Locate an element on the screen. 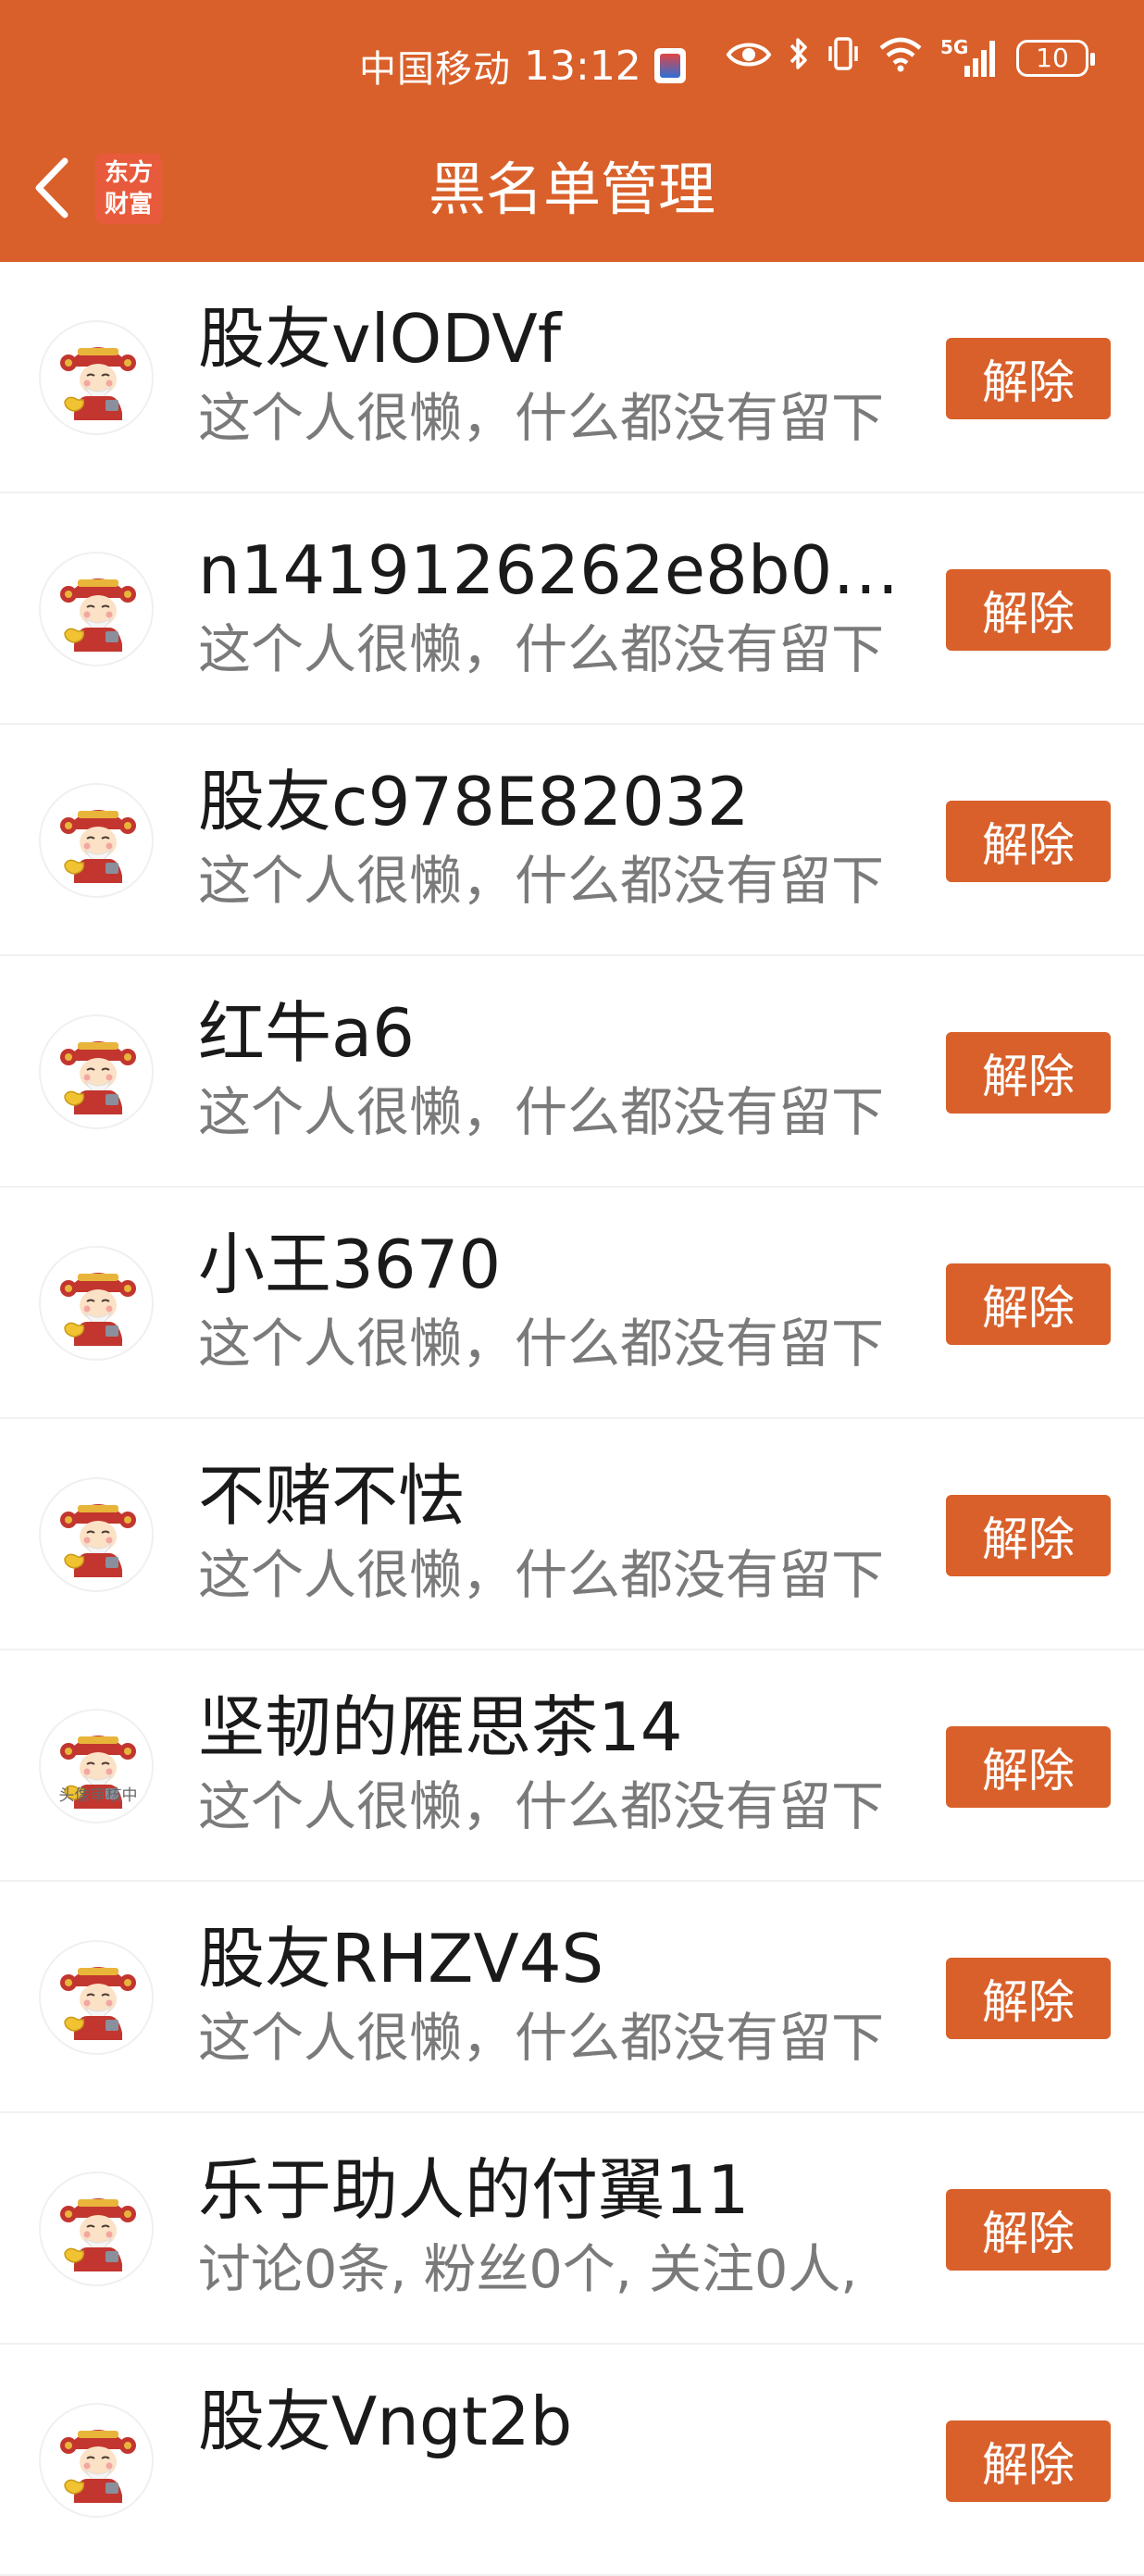 The image size is (1144, 2576). list-item: 红牛a6 这个人很懒，什么都没有留下 解除 is located at coordinates (572, 1072).